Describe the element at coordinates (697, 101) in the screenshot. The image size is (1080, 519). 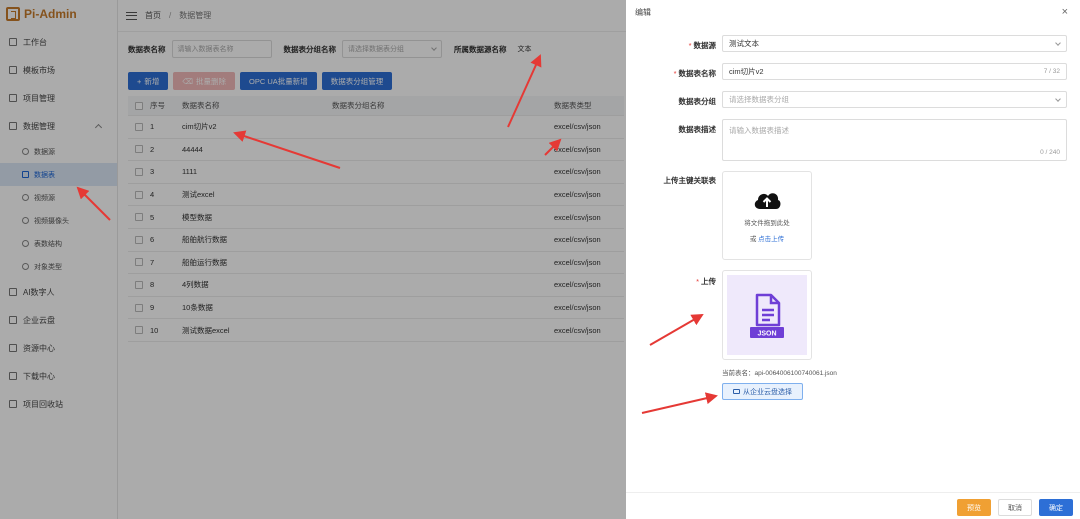
I see `group-label: 数据表分组` at that location.